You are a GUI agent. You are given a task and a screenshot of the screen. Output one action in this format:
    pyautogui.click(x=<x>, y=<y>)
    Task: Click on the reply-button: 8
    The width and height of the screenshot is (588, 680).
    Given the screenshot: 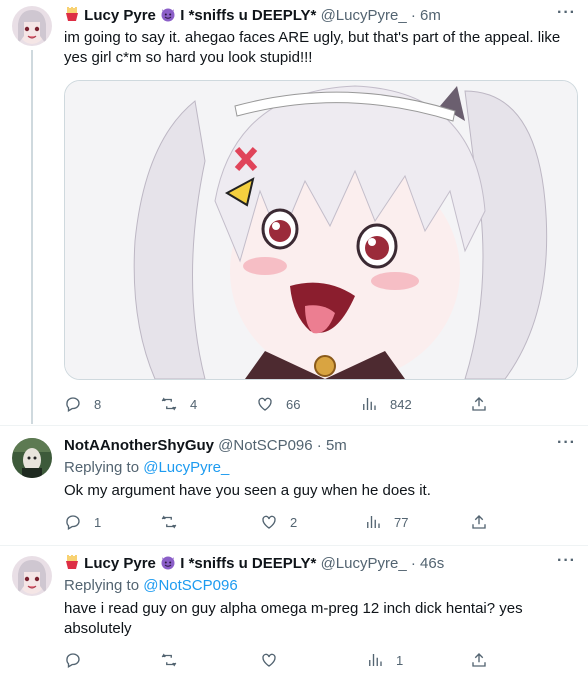 What is the action you would take?
    pyautogui.click(x=82, y=404)
    